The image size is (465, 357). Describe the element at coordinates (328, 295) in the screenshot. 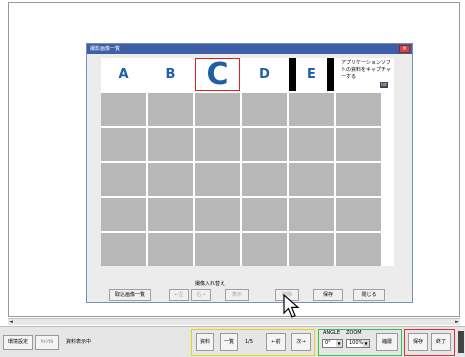

I see `save-button: 保存` at that location.